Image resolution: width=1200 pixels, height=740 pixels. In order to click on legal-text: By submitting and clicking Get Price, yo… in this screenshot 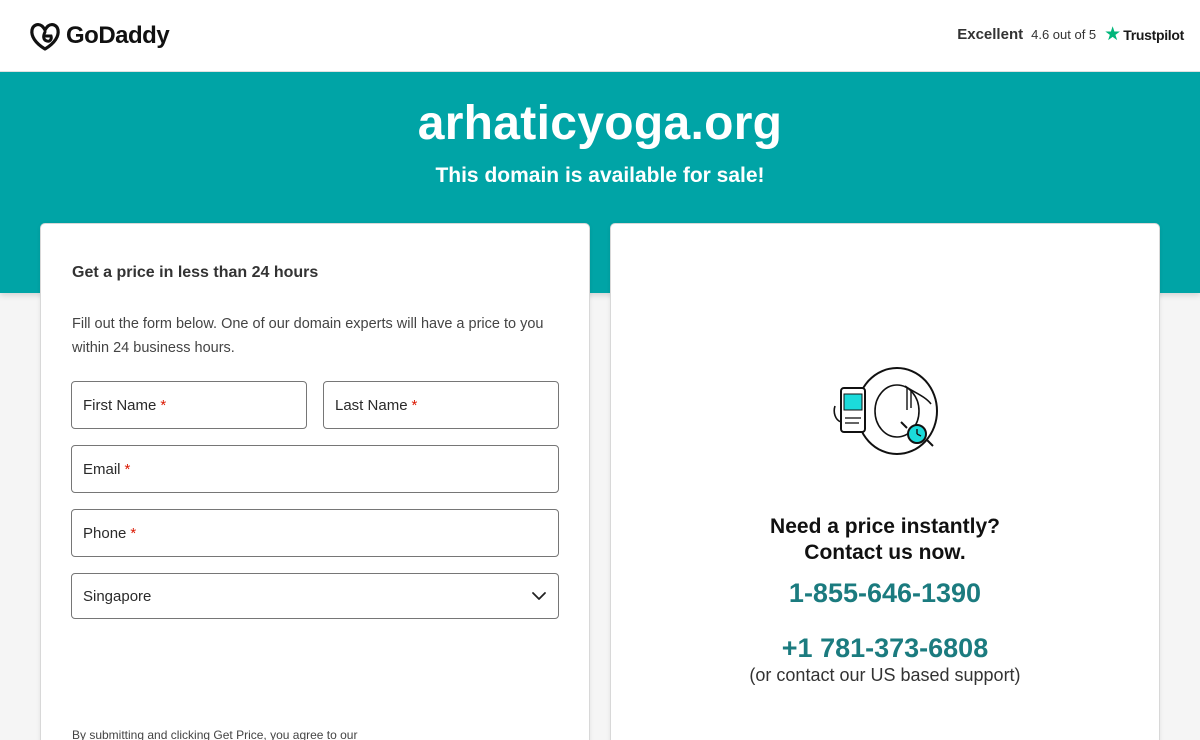, I will do `click(215, 734)`.